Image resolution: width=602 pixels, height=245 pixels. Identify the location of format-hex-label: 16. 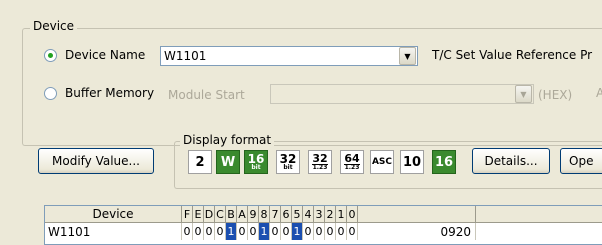
(444, 162).